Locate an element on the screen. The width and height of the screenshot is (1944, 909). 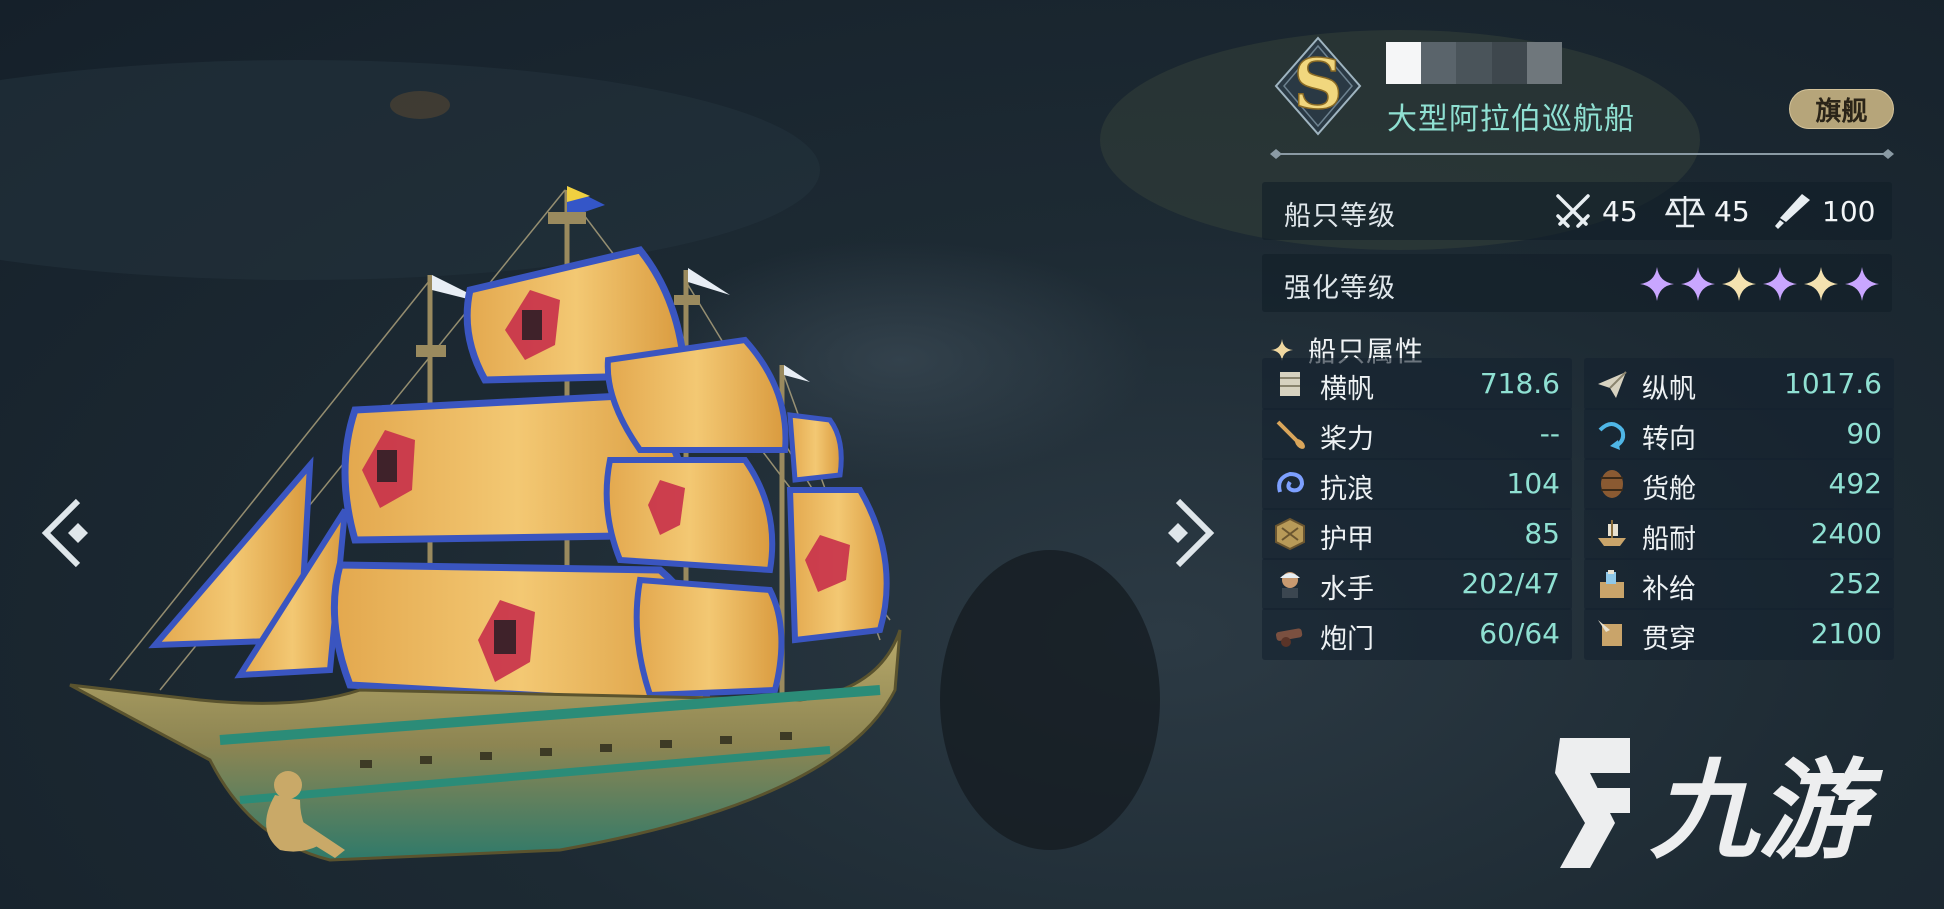
sailor-icon is located at coordinates (1290, 585).